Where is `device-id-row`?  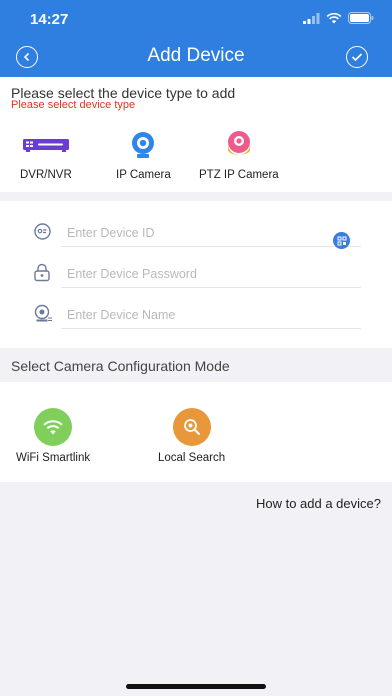
device-id-row is located at coordinates (196, 231).